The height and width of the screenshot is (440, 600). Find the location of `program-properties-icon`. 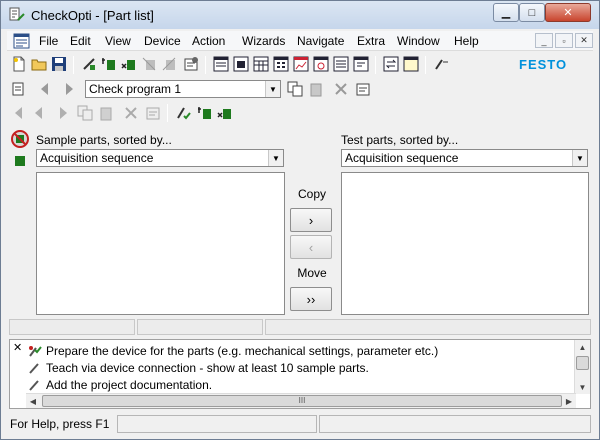

program-properties-icon is located at coordinates (363, 89).